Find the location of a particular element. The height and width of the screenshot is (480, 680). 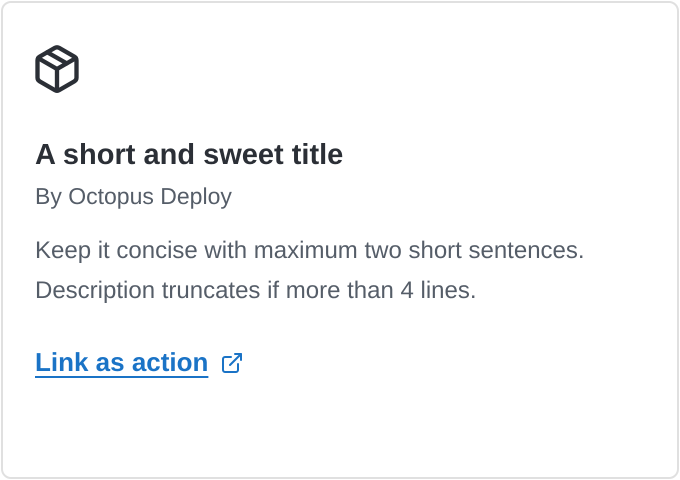

external-link-icon is located at coordinates (232, 362).